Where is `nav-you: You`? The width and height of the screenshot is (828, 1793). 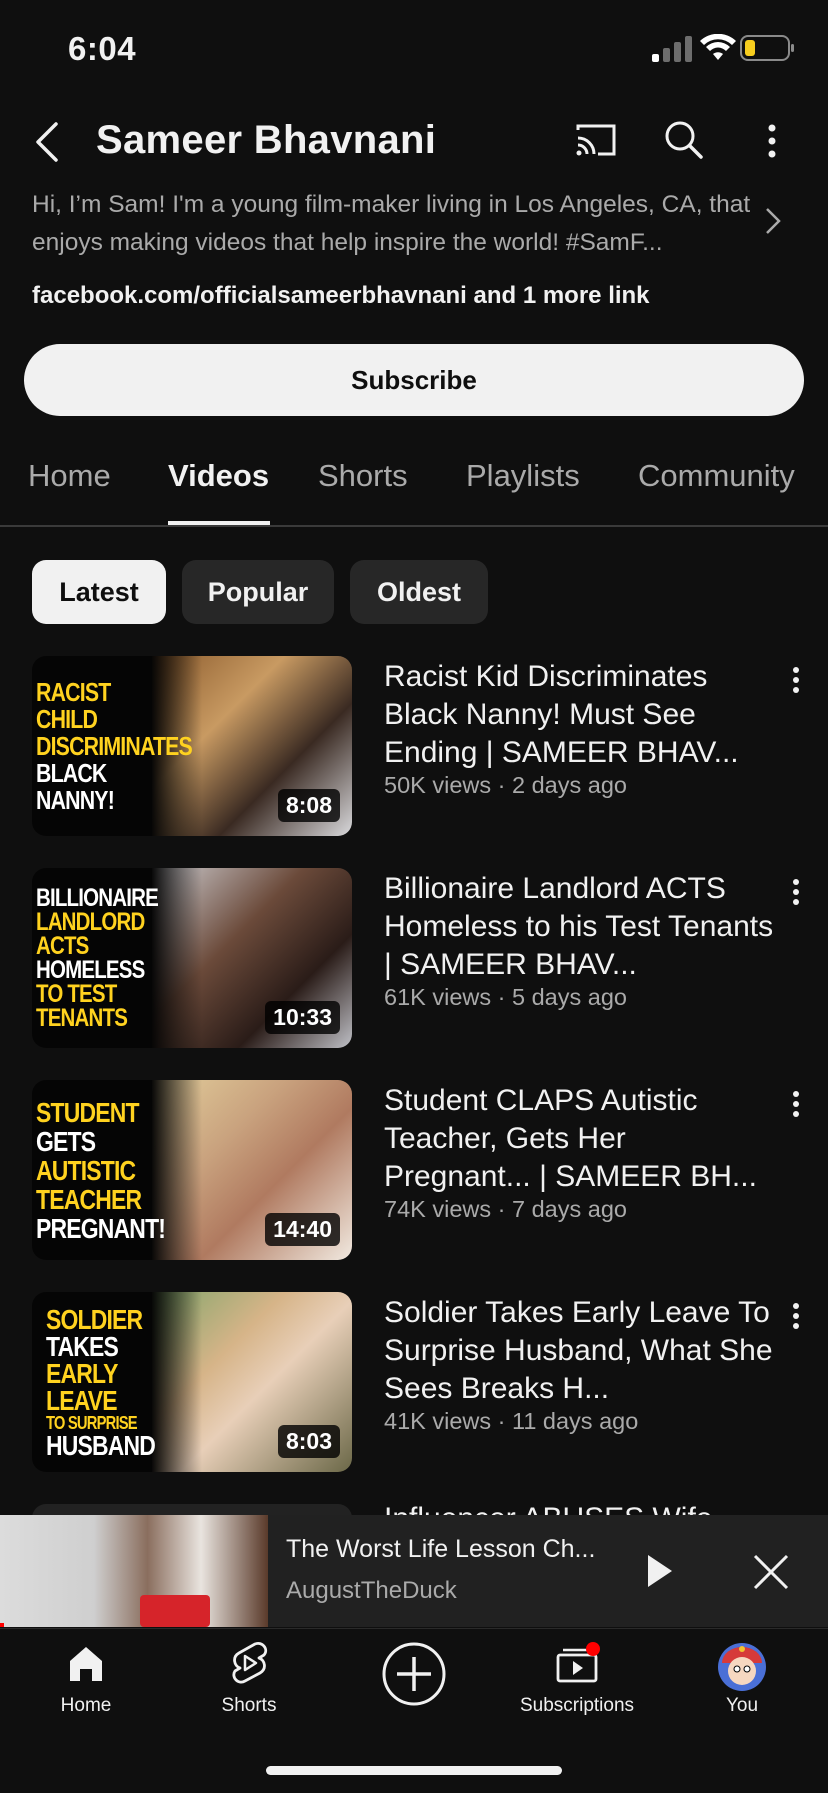
nav-you: You is located at coordinates (742, 1684).